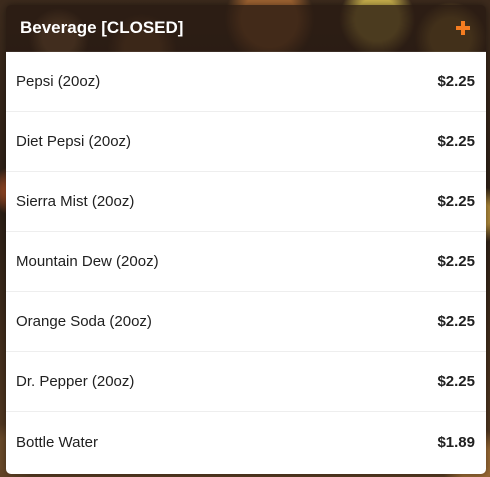 The width and height of the screenshot is (490, 477). Describe the element at coordinates (58, 81) in the screenshot. I see `item-name: Pepsi (20oz)` at that location.